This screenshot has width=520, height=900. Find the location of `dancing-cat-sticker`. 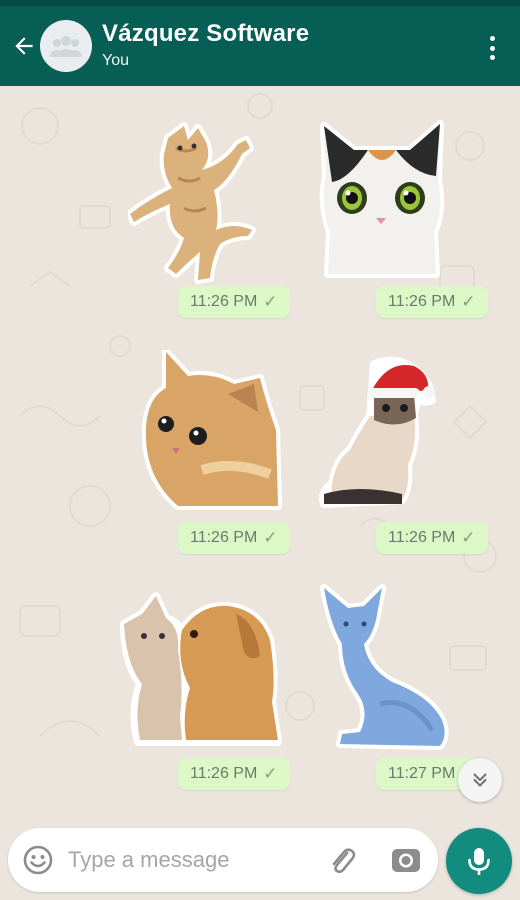

dancing-cat-sticker is located at coordinates (196, 201).